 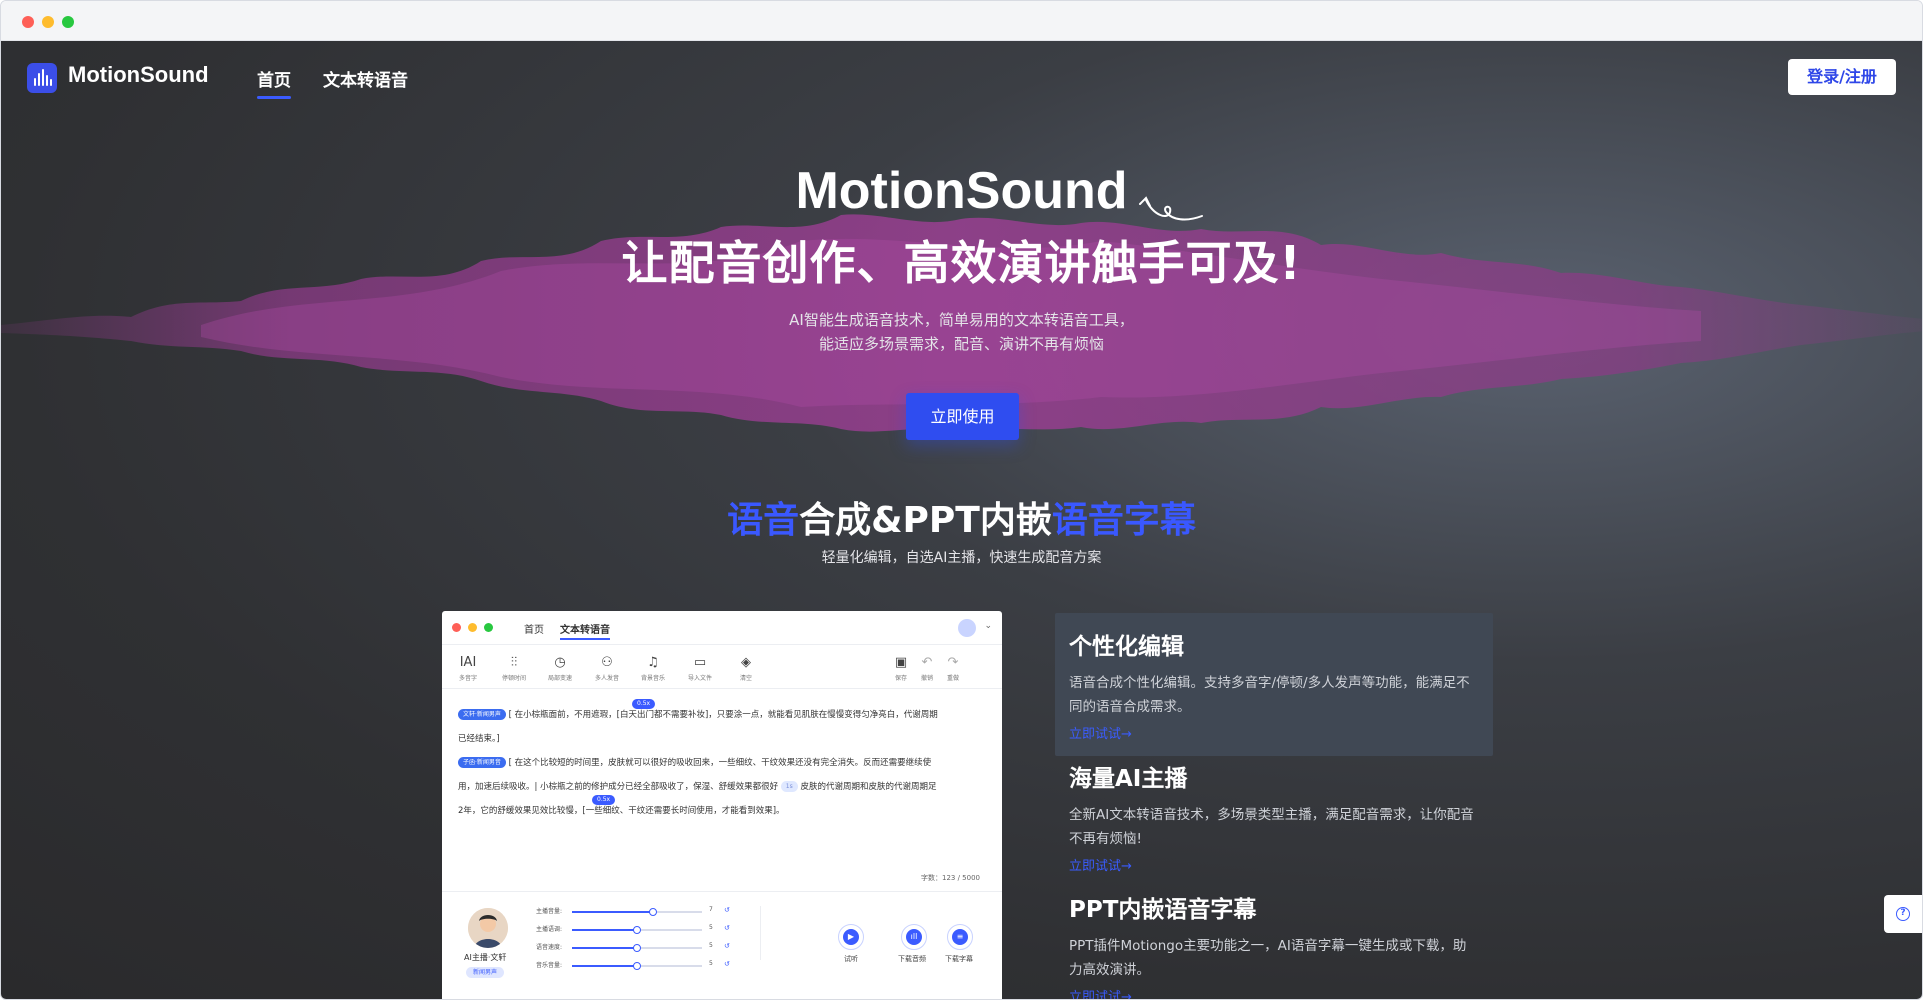 I want to click on preview-action-label: 试听, so click(x=851, y=959).